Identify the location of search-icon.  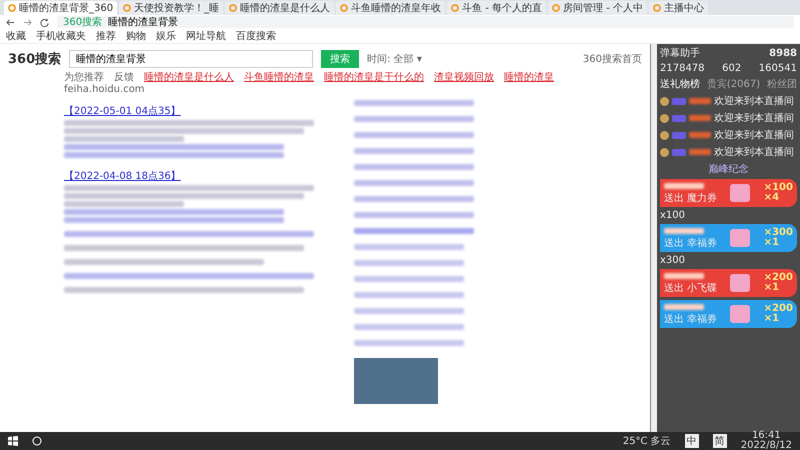
(37, 441).